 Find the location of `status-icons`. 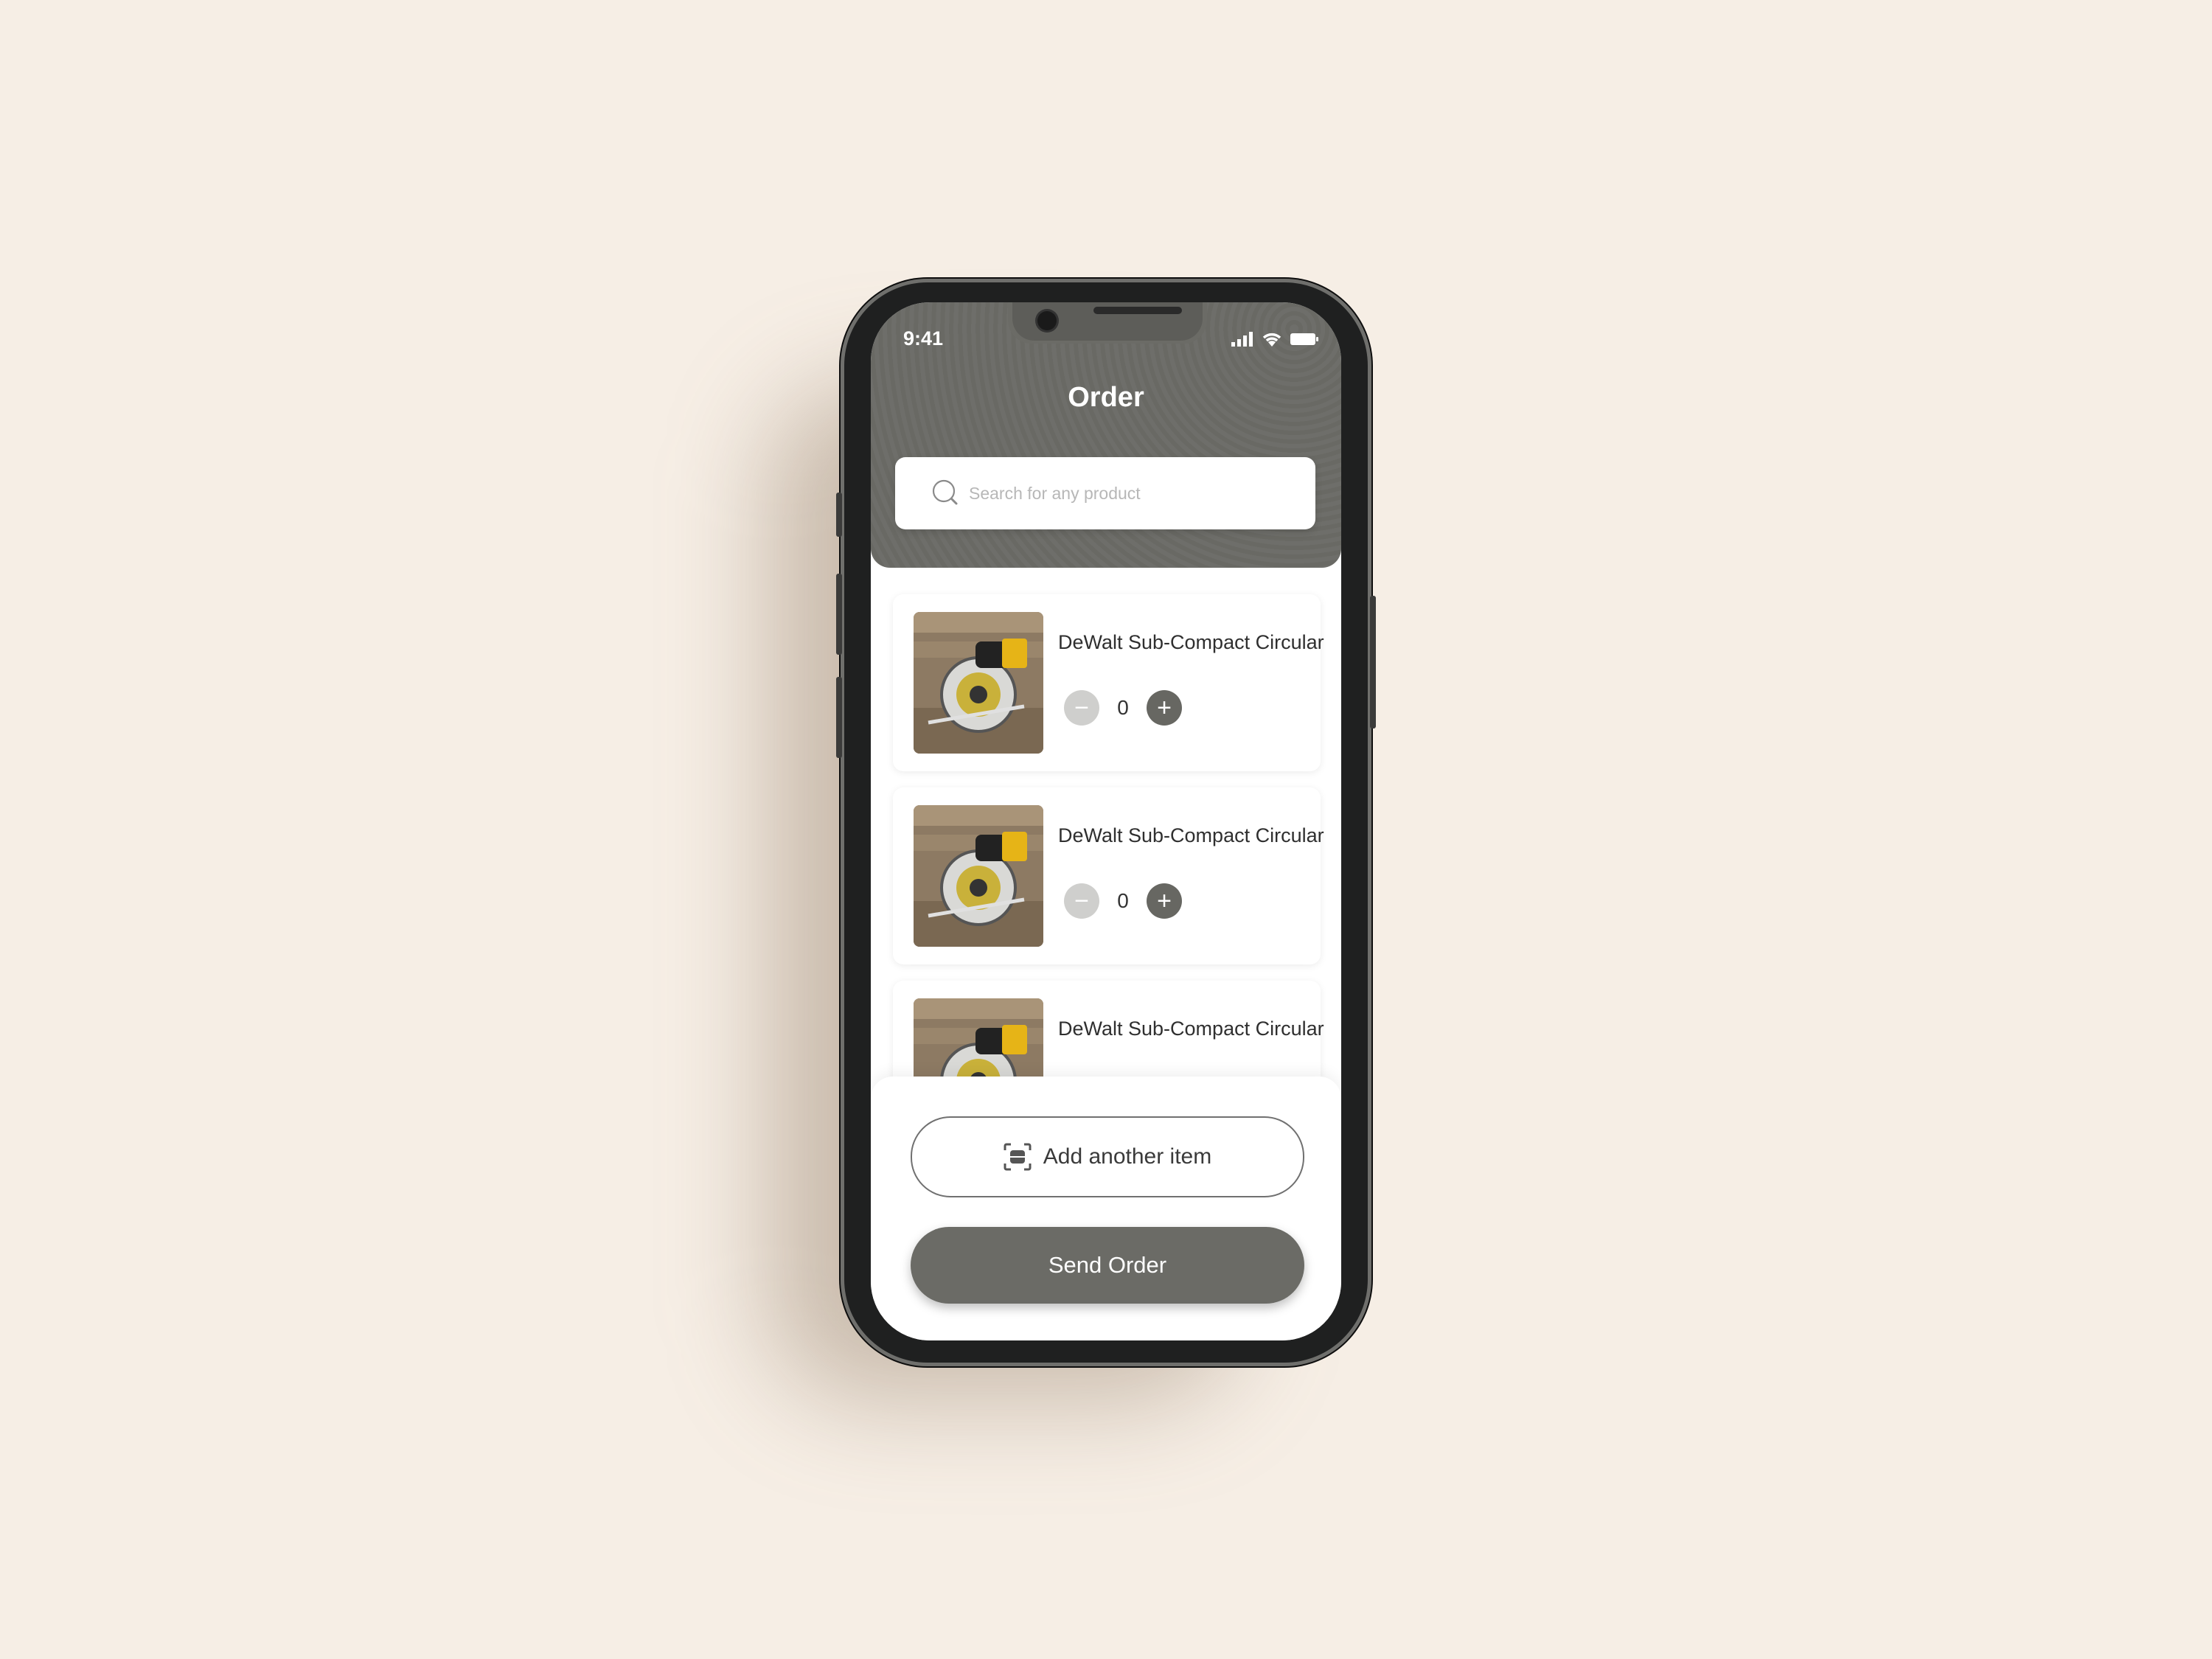

status-icons is located at coordinates (1275, 338).